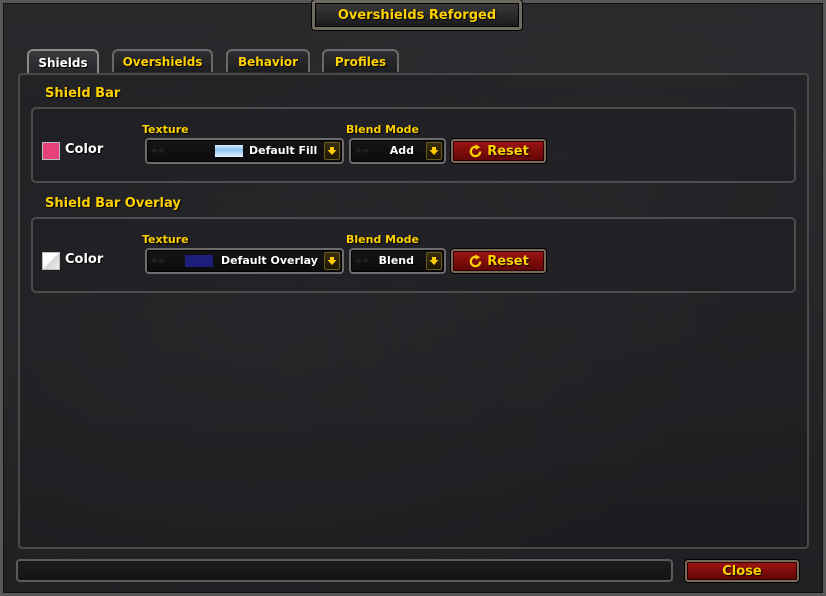 The image size is (826, 596). What do you see at coordinates (83, 93) in the screenshot?
I see `section-title-shield-bar: Shield Bar` at bounding box center [83, 93].